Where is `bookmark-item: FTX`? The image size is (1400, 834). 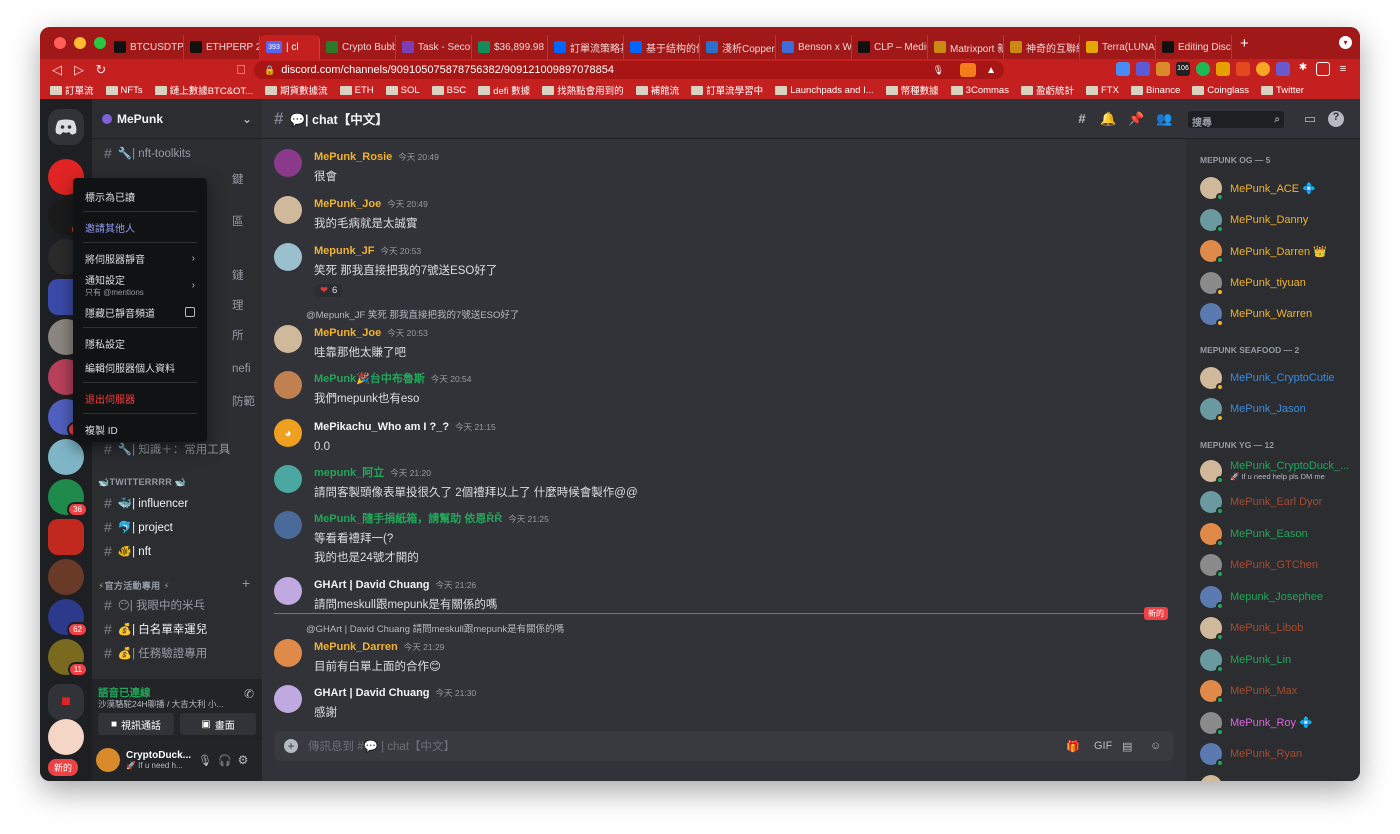
bookmark-item: FTX is located at coordinates (1102, 90).